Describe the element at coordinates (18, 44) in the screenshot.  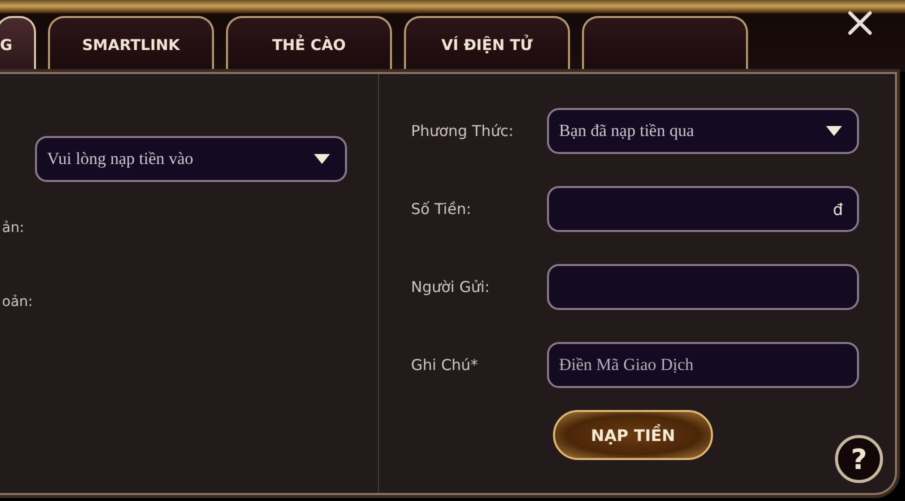
I see `tab: G` at that location.